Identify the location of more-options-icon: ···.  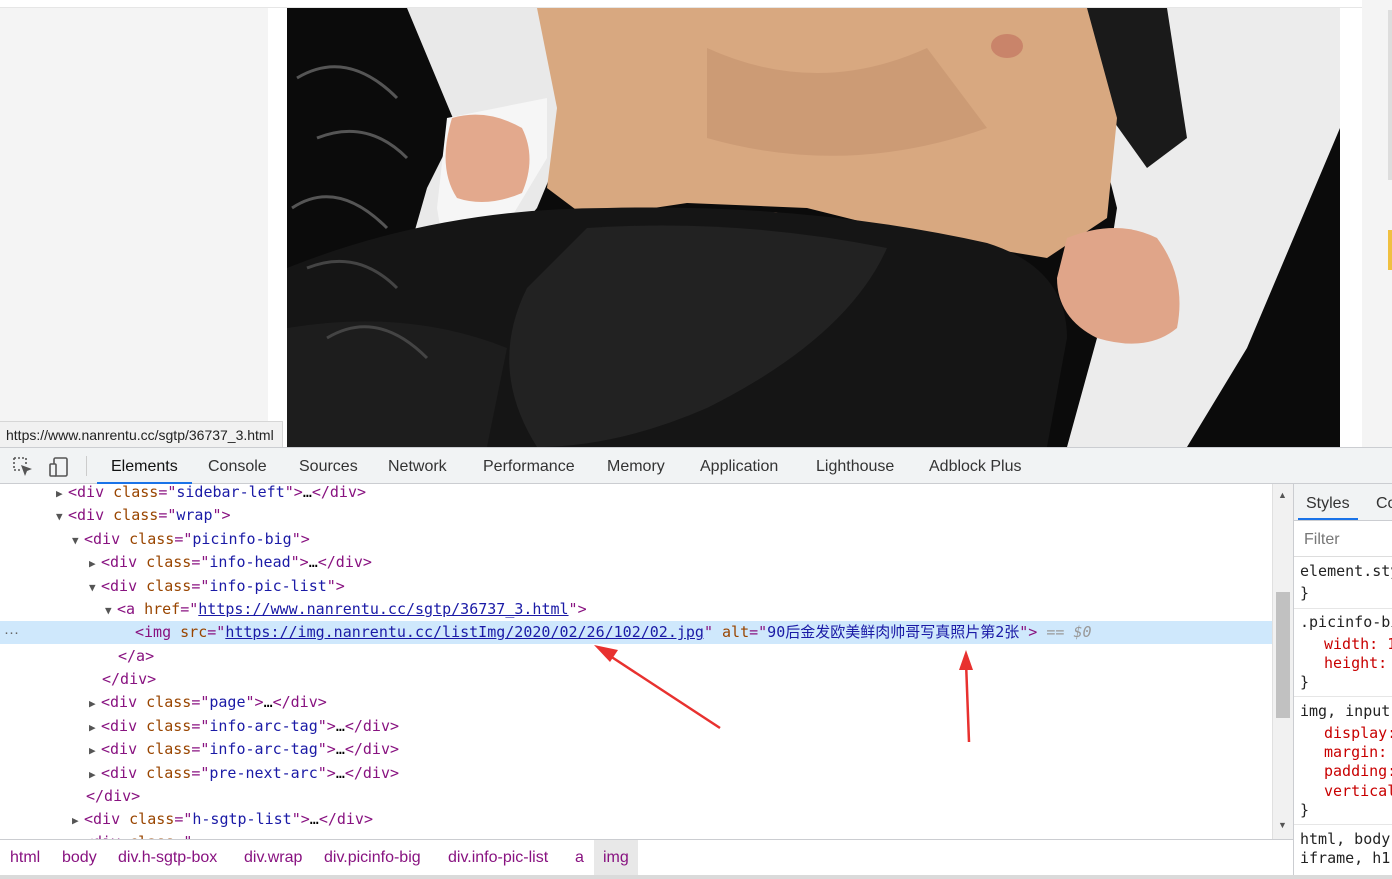
(11, 632).